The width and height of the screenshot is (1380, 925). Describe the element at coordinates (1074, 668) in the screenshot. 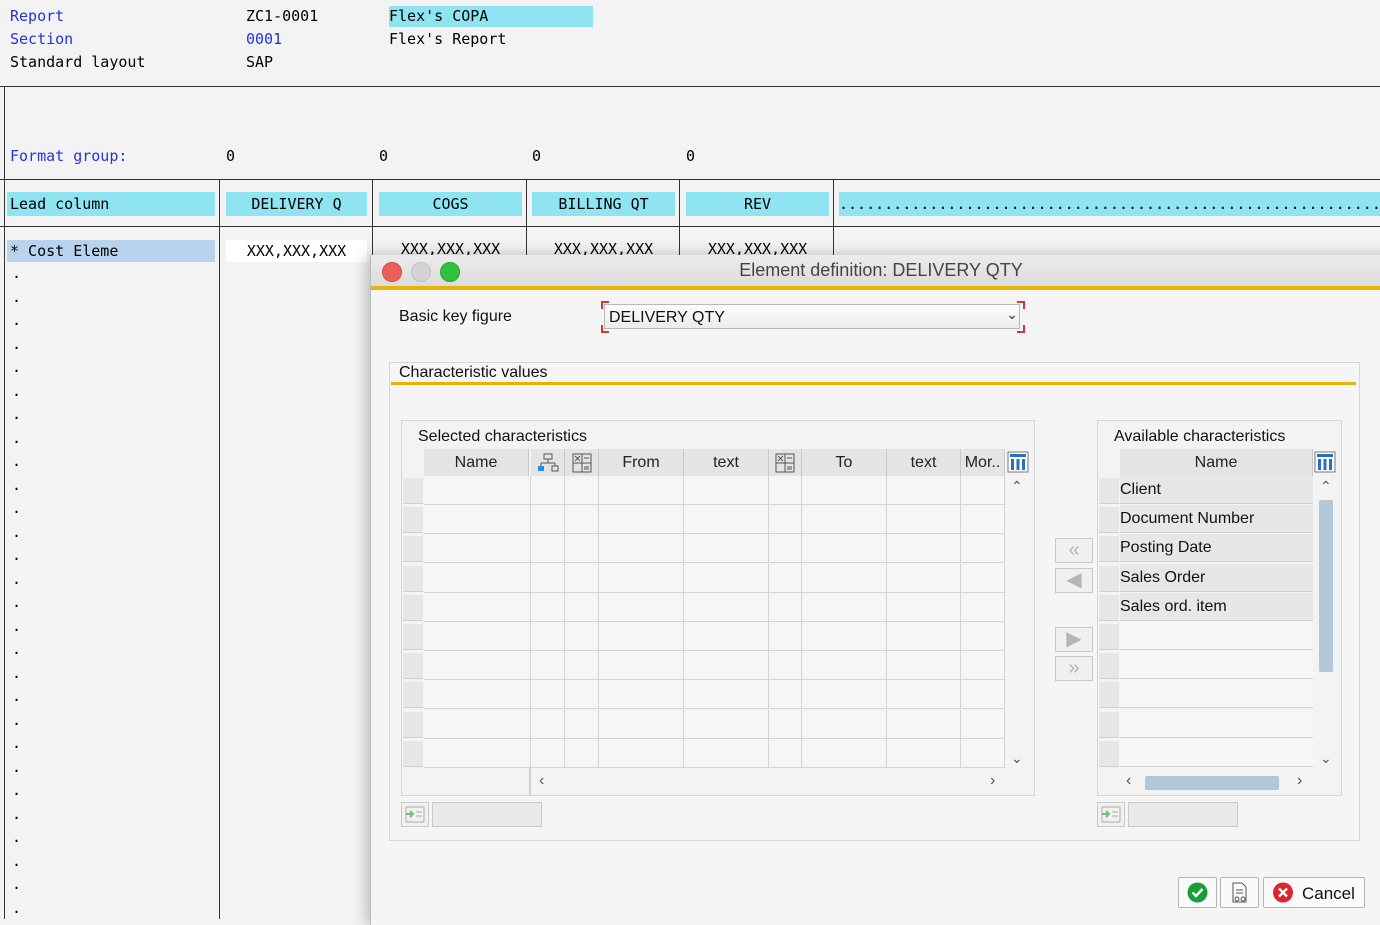

I see `move-all-right-button: »` at that location.